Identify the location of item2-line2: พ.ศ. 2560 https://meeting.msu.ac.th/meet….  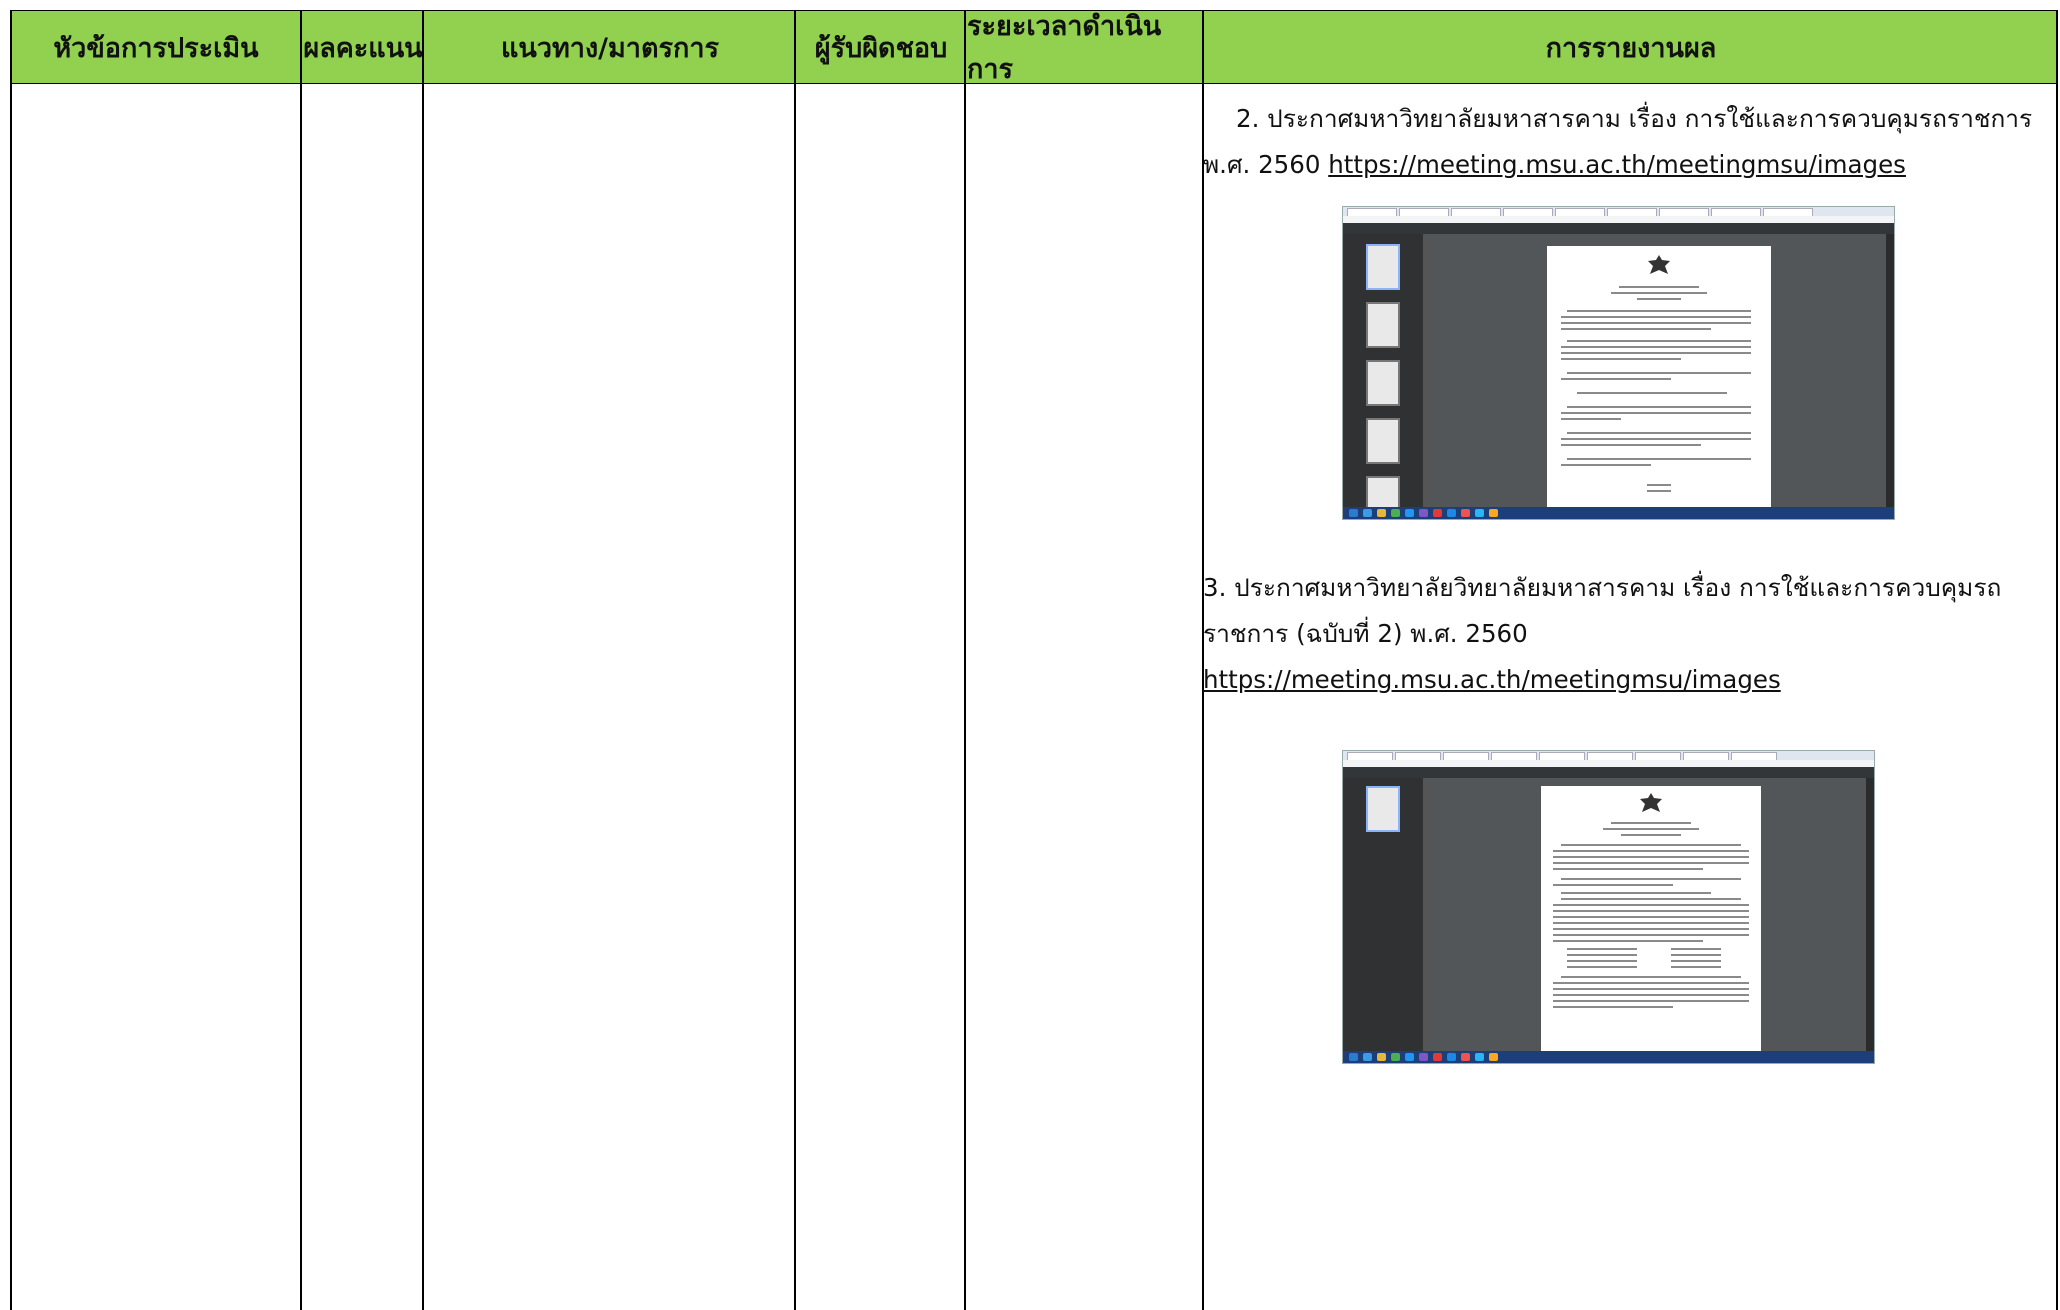
(1554, 165).